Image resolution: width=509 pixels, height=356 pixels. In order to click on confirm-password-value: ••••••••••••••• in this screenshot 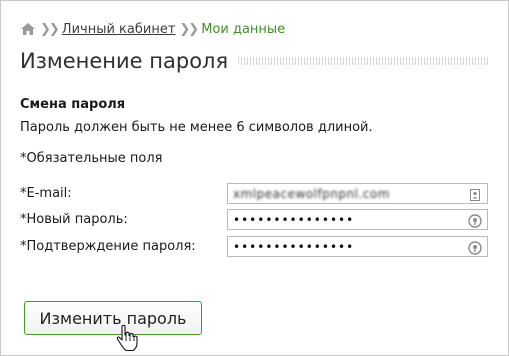, I will do `click(348, 247)`.